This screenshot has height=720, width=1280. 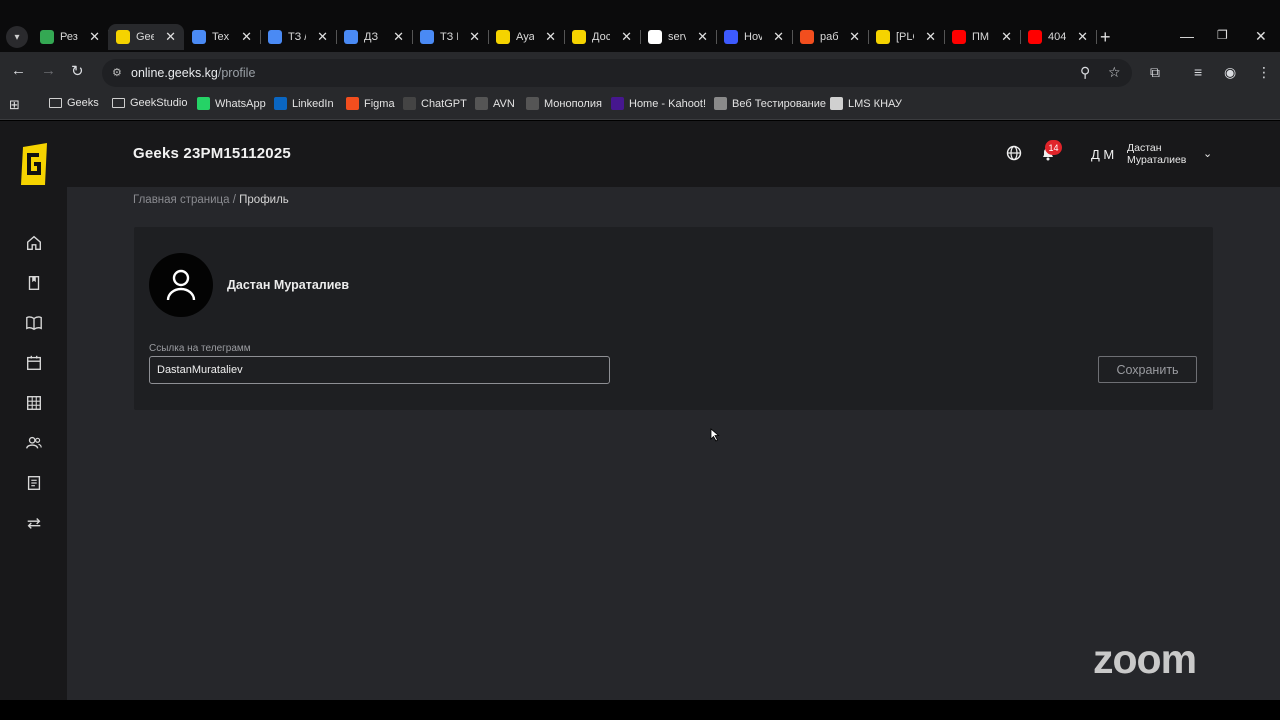 What do you see at coordinates (1114, 72) in the screenshot?
I see `star-icon: ☆` at bounding box center [1114, 72].